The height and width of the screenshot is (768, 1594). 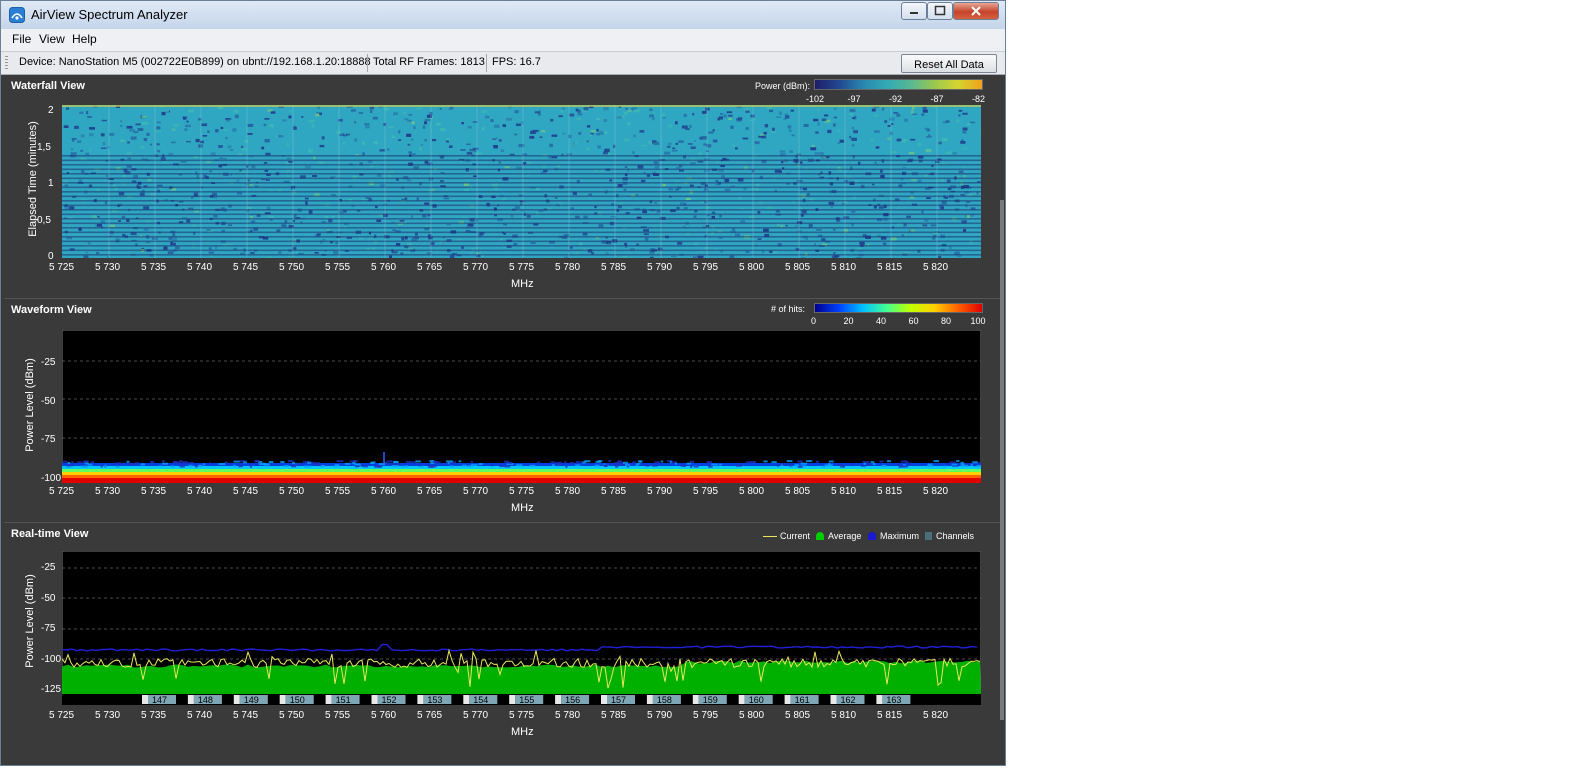 I want to click on x-tick-label: 5 750, so click(x=292, y=267).